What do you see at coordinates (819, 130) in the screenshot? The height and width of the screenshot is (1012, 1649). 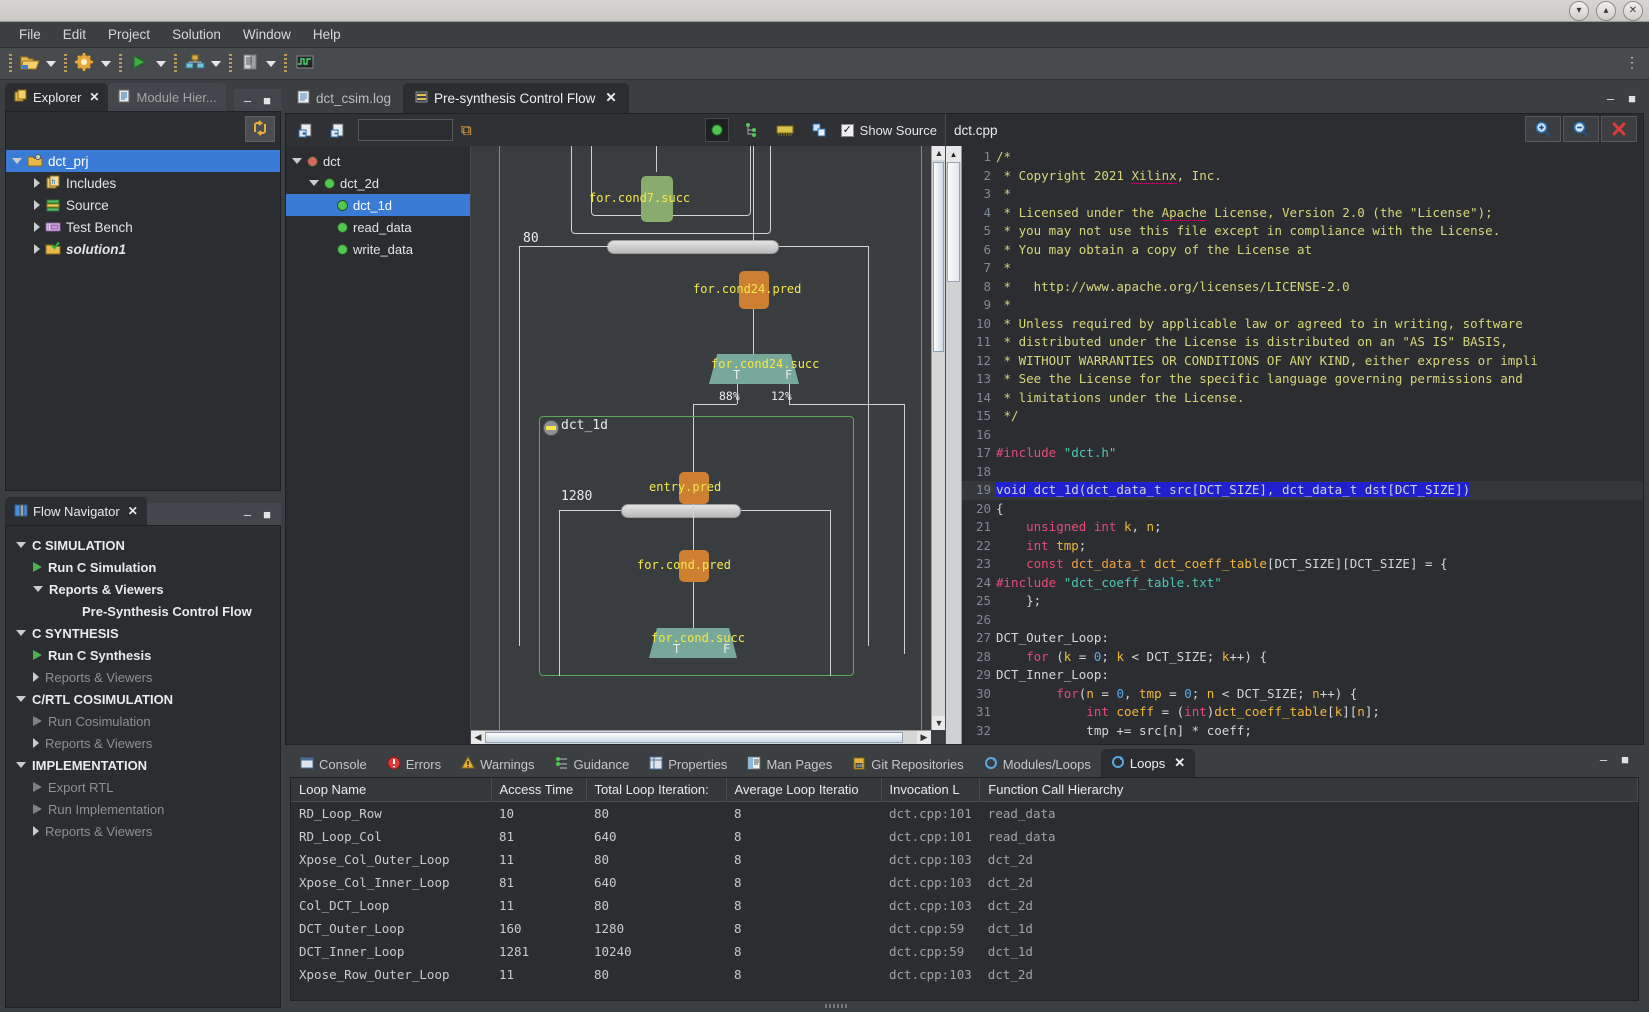 I see `fit-view-button` at bounding box center [819, 130].